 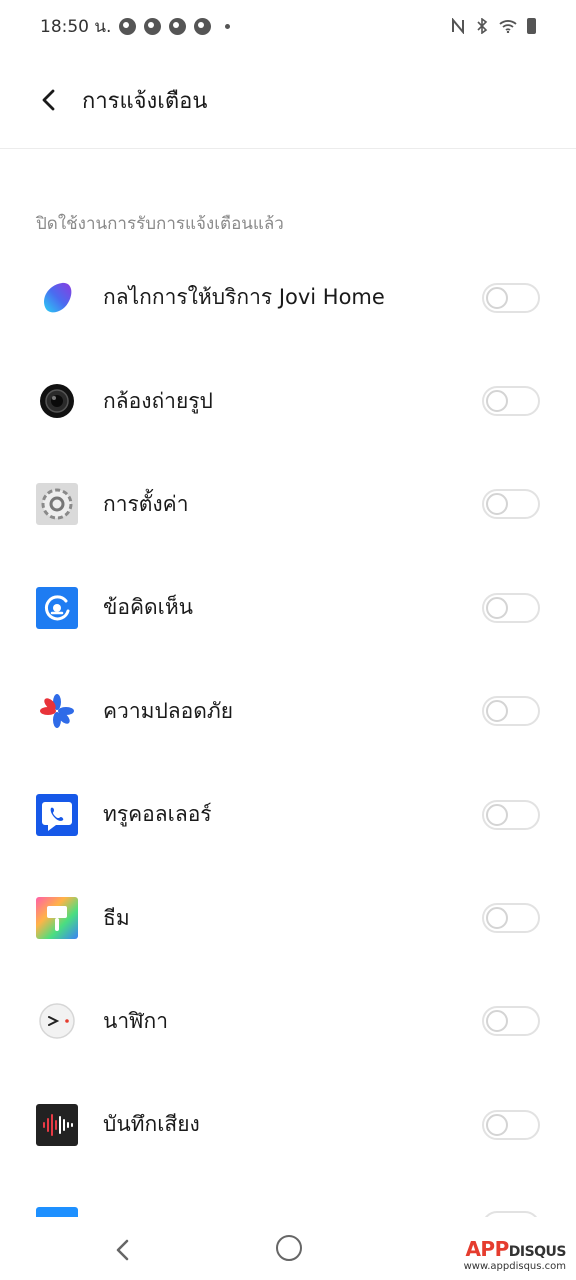 I want to click on status-time: 18:50 น., so click(x=76, y=26).